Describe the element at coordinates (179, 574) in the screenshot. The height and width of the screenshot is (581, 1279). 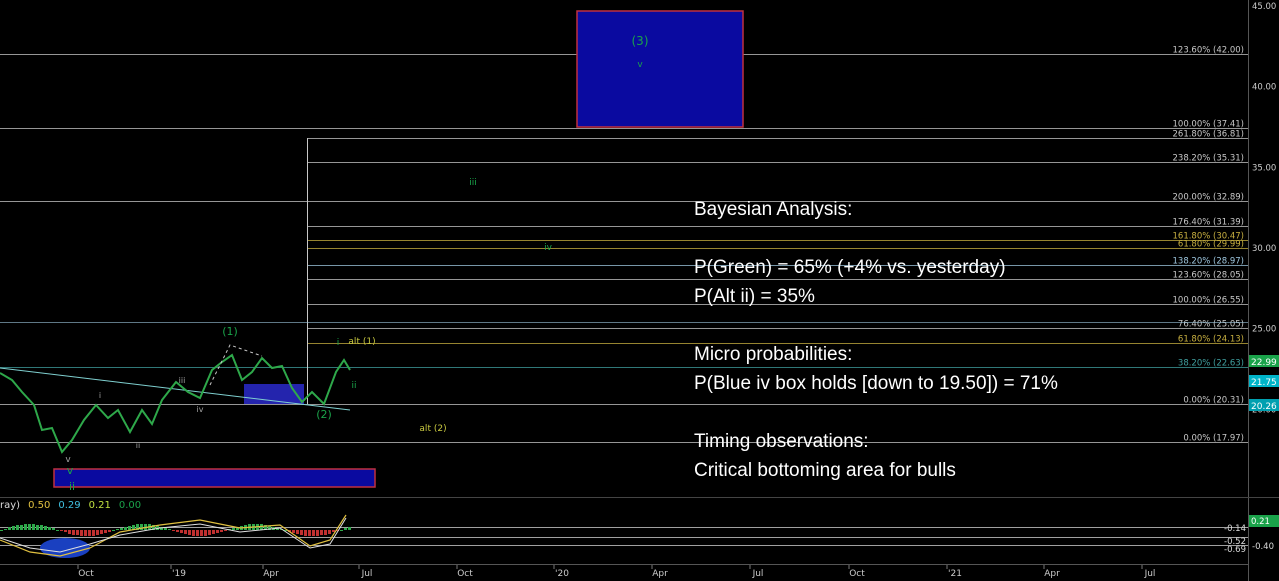
I see `x-tick-label: '19` at that location.